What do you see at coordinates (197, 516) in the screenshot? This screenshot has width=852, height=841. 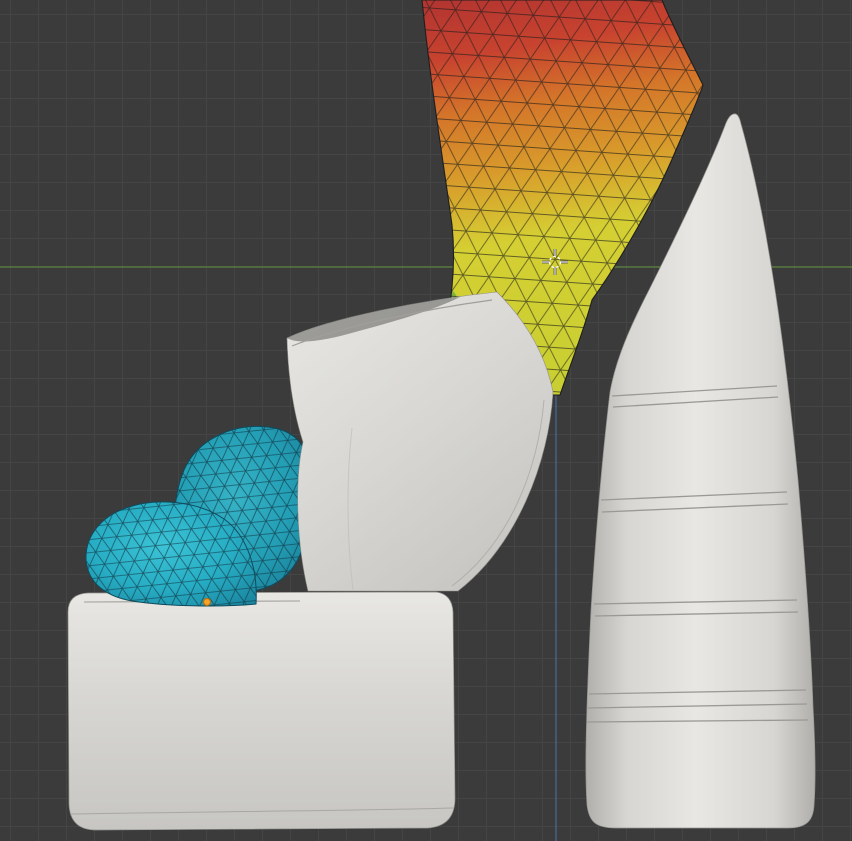 I see `toe-mesh-object` at bounding box center [197, 516].